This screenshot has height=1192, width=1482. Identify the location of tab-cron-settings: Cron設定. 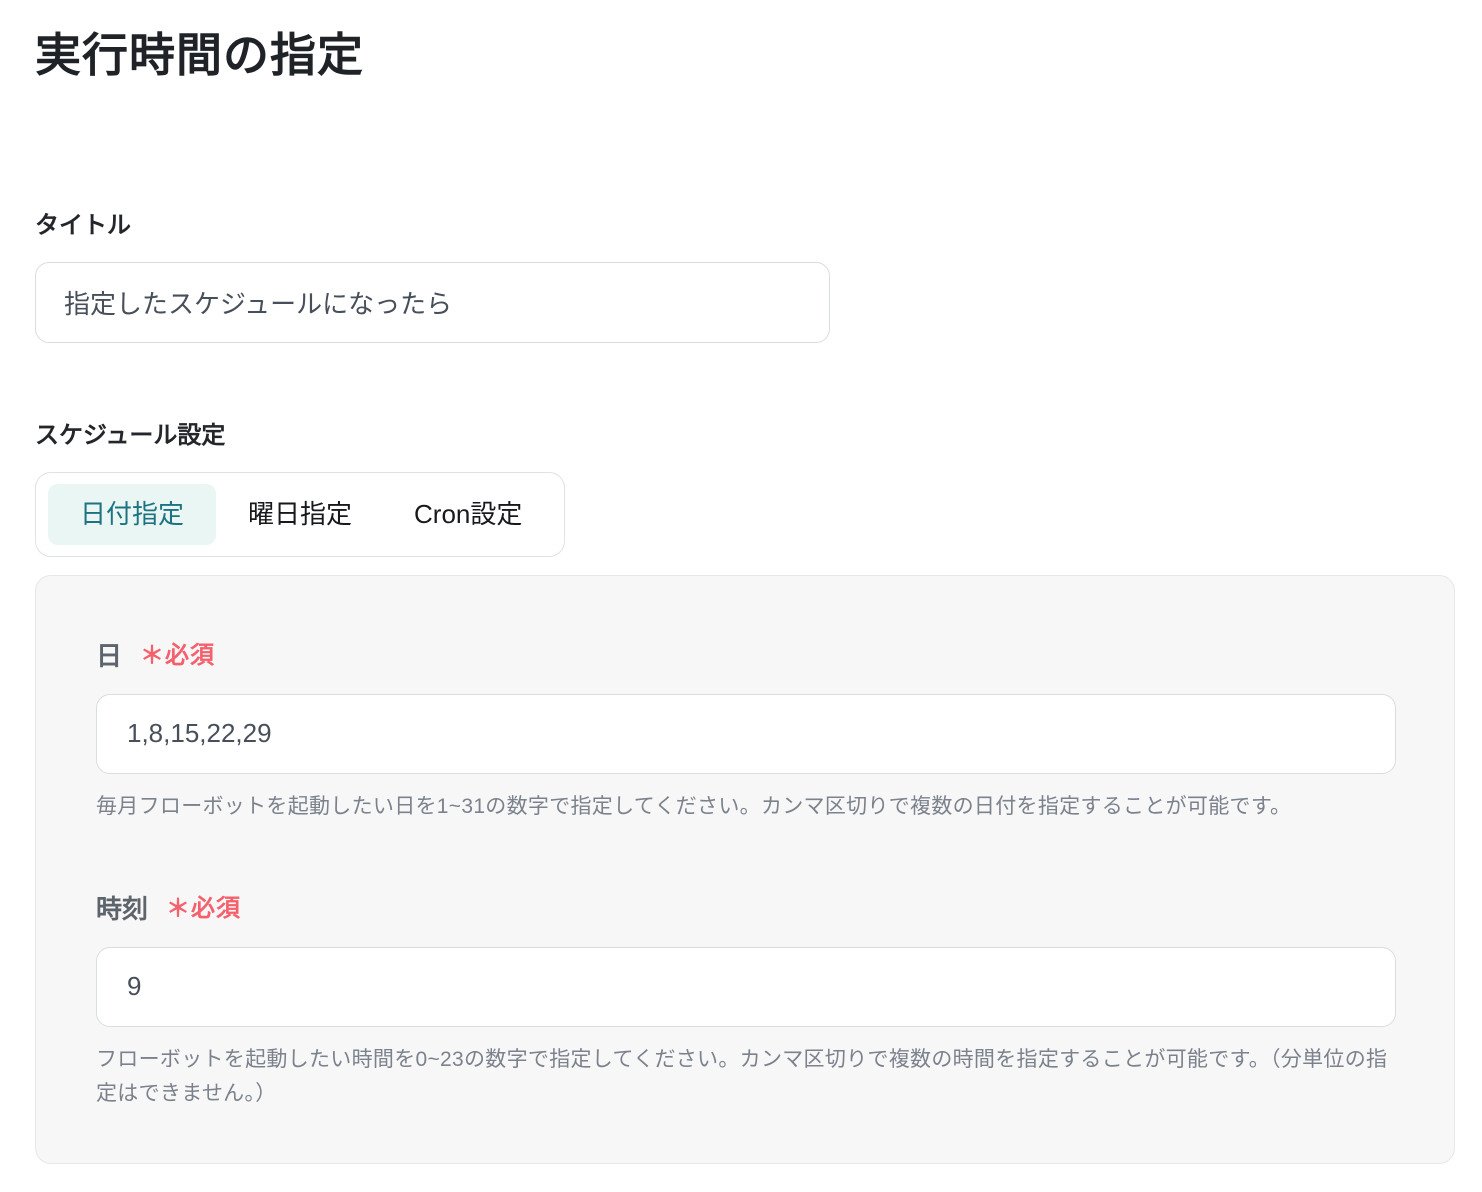
(468, 514).